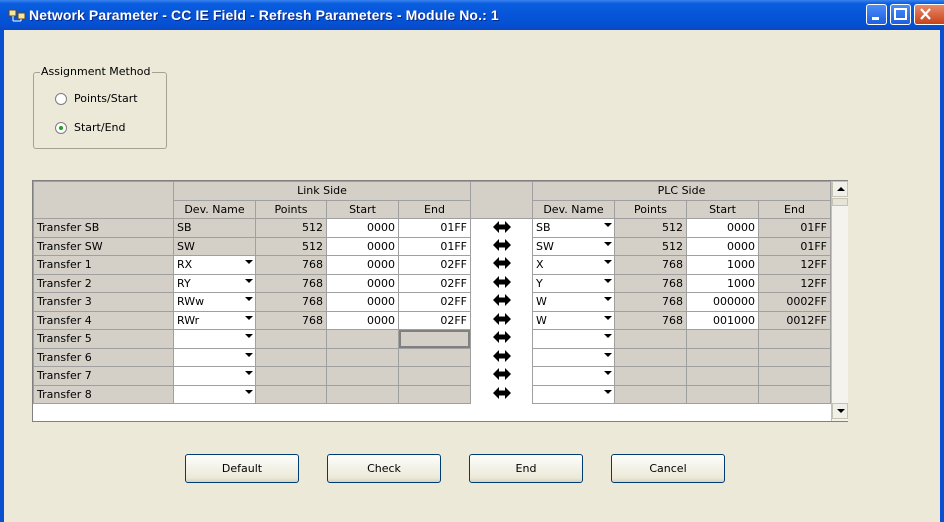  What do you see at coordinates (668, 468) in the screenshot?
I see `cancel-button: Cancel` at bounding box center [668, 468].